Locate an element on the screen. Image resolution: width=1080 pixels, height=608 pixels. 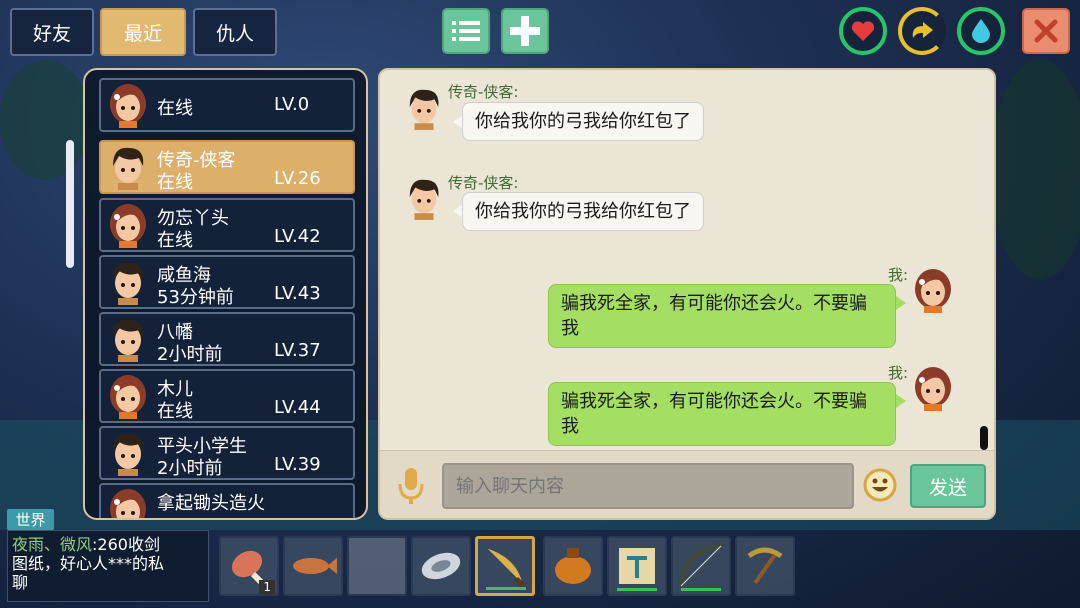
microphone-icon is located at coordinates (411, 486).